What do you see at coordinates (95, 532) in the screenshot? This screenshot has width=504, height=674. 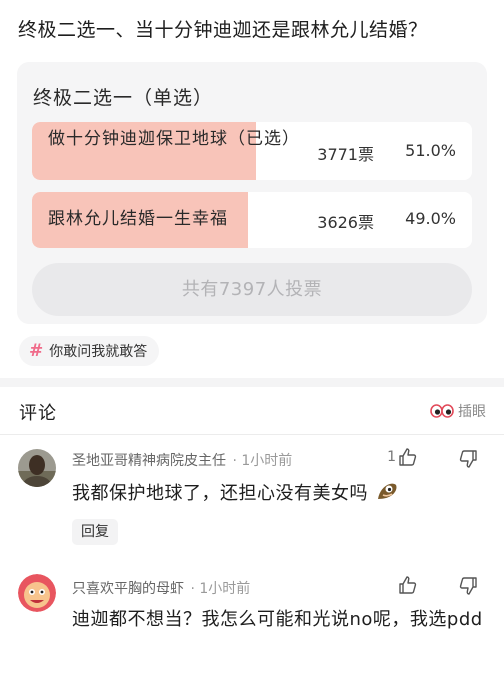 I see `reply-button: 回复` at bounding box center [95, 532].